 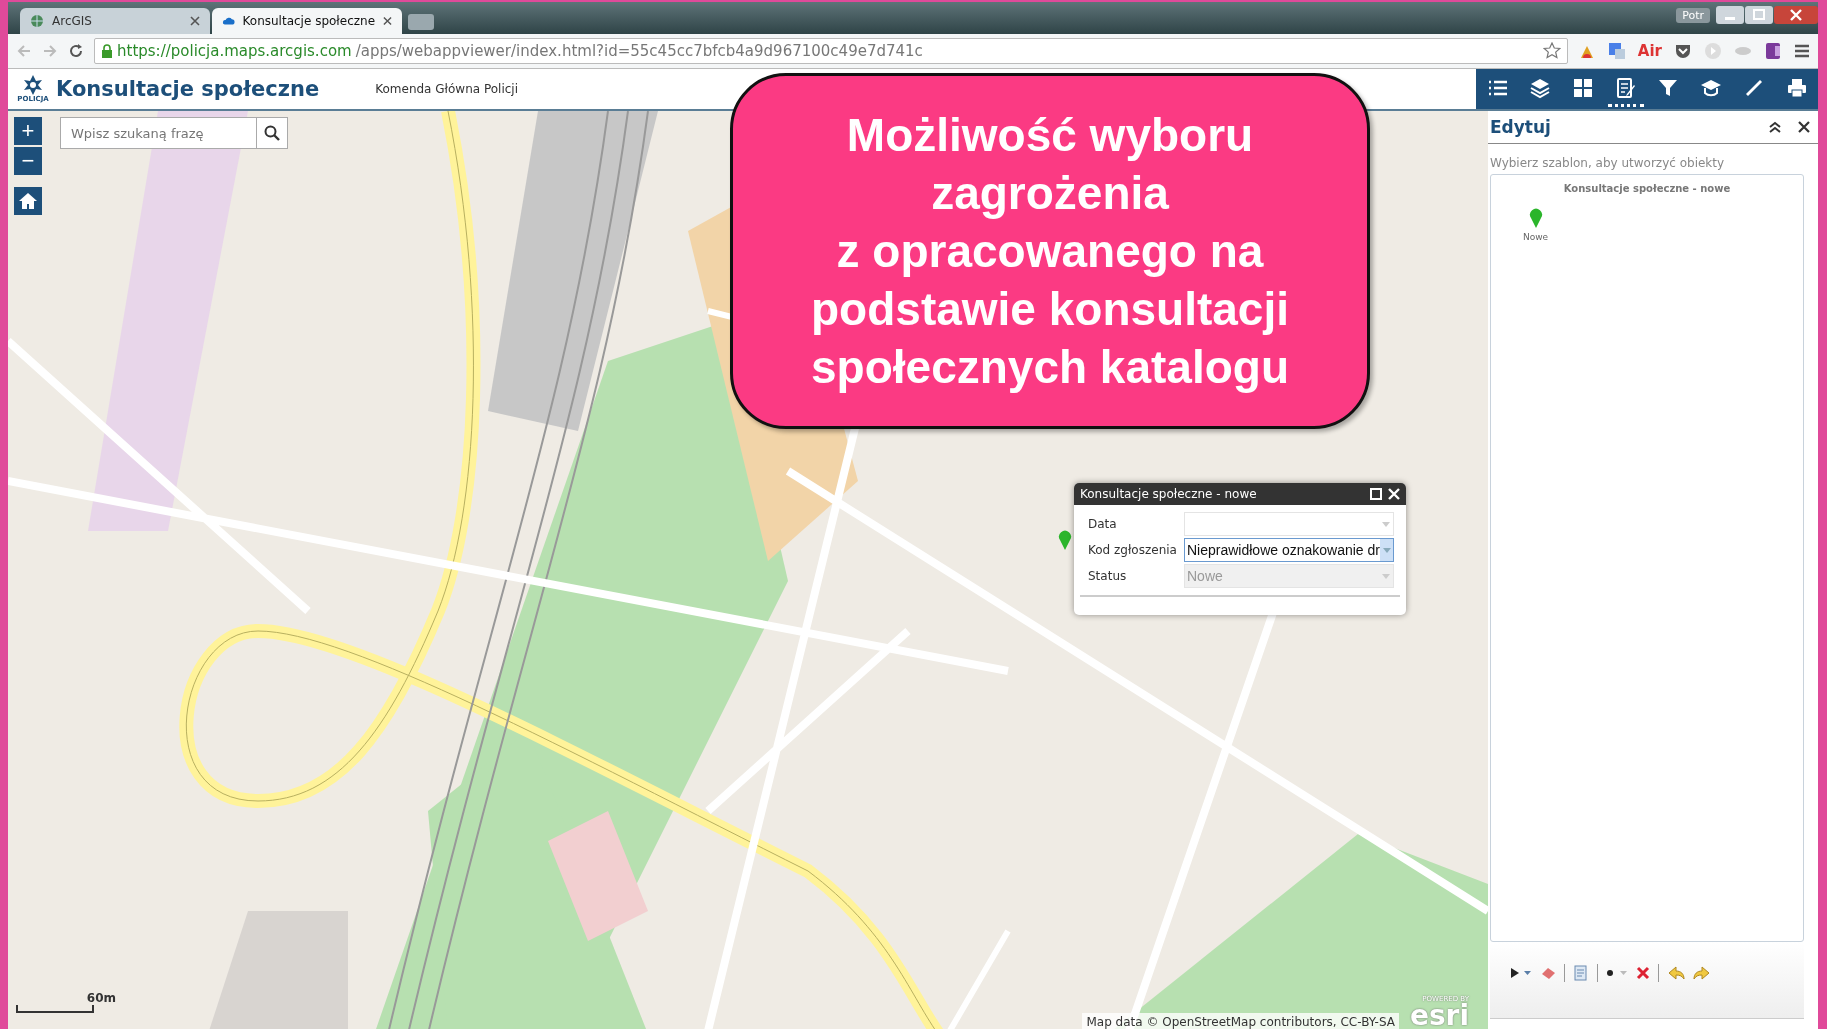 What do you see at coordinates (1103, 524) in the screenshot?
I see `field-label: Data` at bounding box center [1103, 524].